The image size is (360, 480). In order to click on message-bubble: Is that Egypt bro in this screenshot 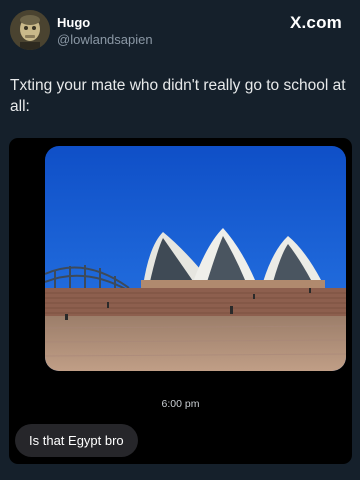, I will do `click(76, 440)`.